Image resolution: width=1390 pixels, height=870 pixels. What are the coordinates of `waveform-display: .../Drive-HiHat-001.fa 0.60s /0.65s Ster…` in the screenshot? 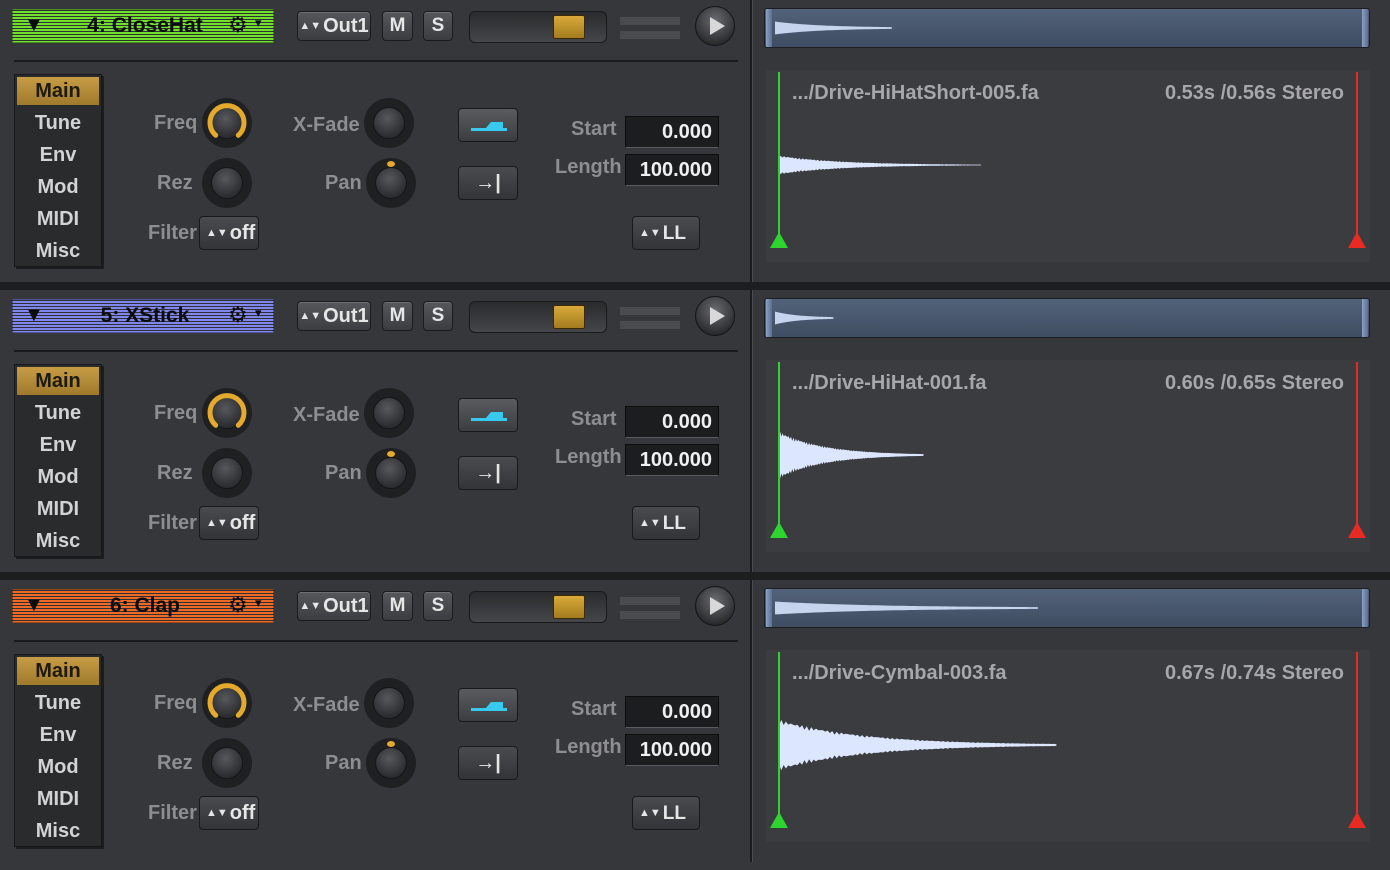 It's located at (1068, 456).